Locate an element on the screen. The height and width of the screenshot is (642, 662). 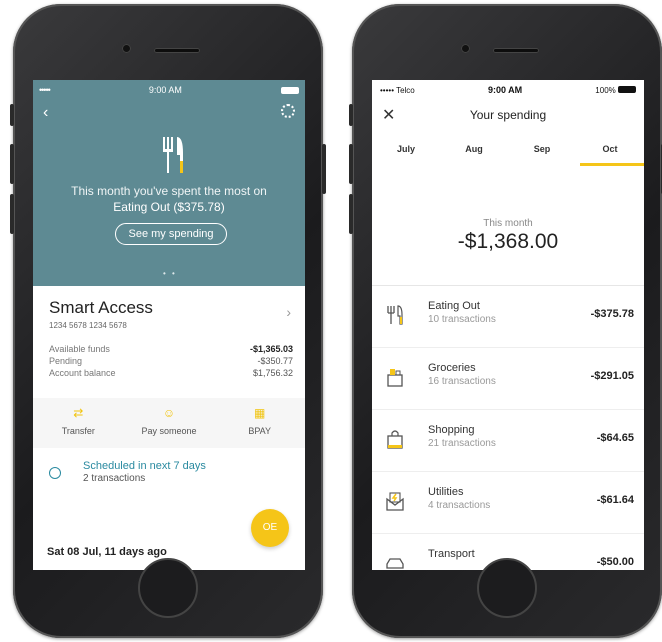
category-name: Groceries is located at coordinates (452, 368).